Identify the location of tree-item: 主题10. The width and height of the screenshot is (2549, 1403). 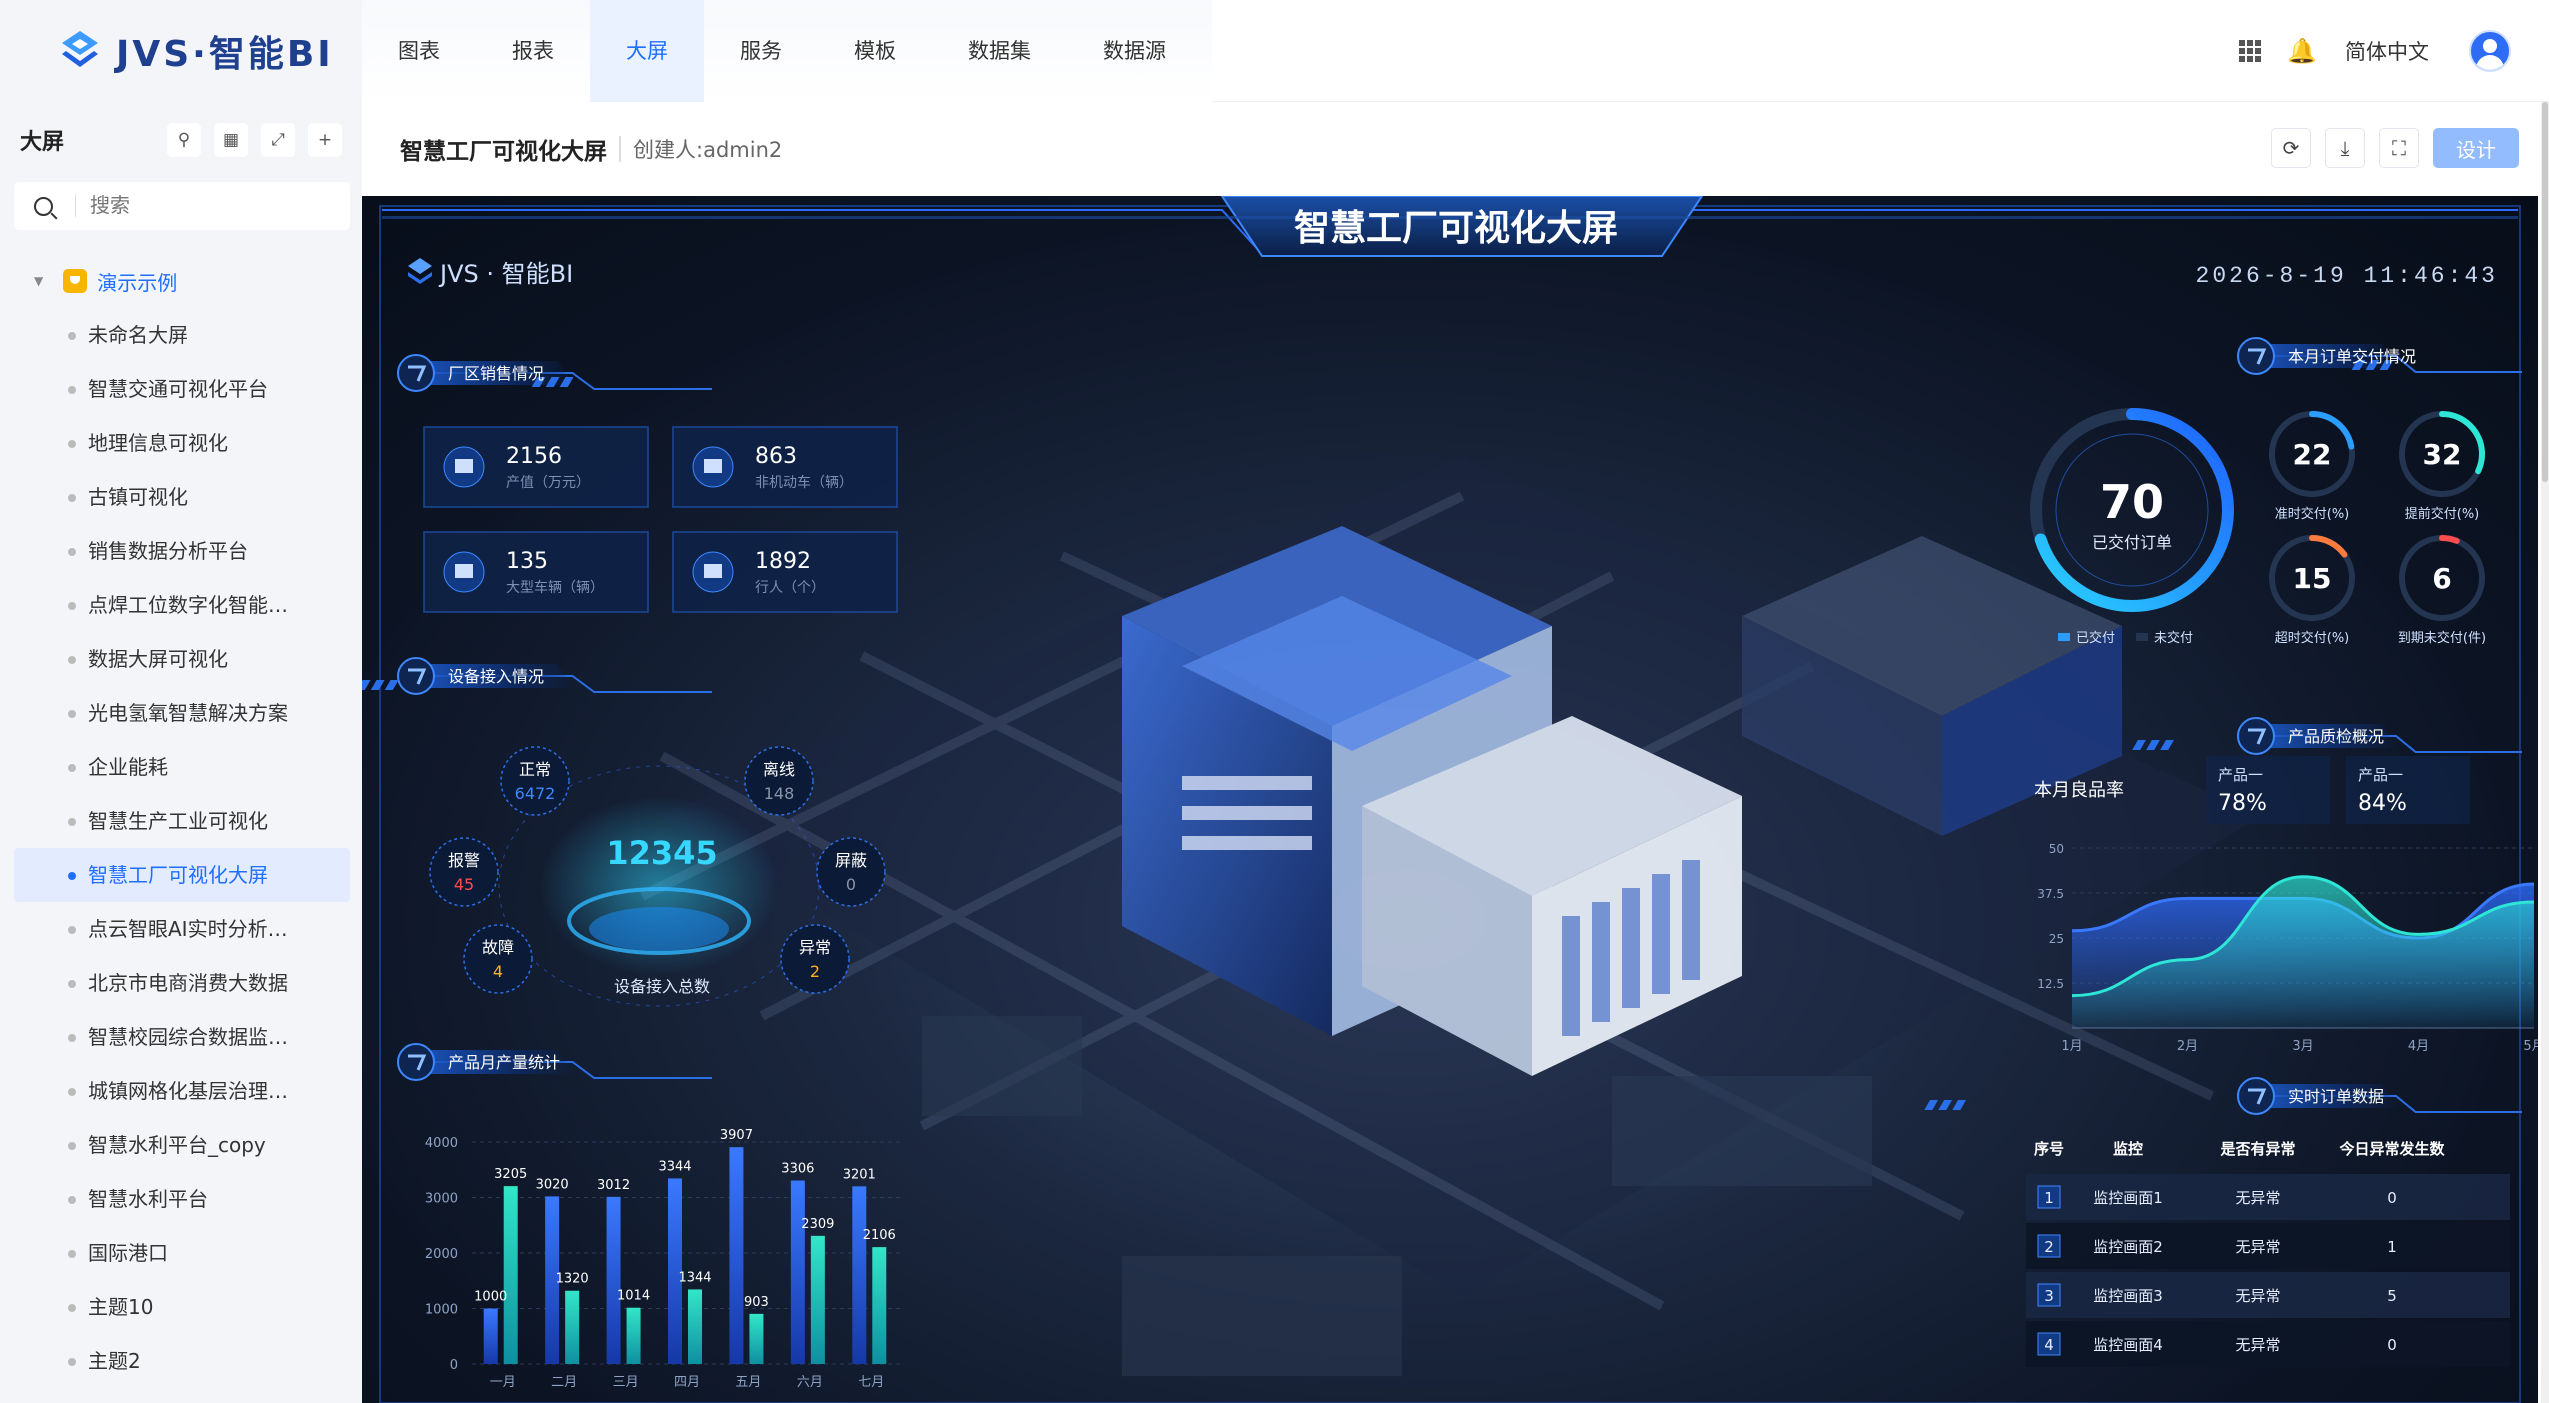
(175, 1307).